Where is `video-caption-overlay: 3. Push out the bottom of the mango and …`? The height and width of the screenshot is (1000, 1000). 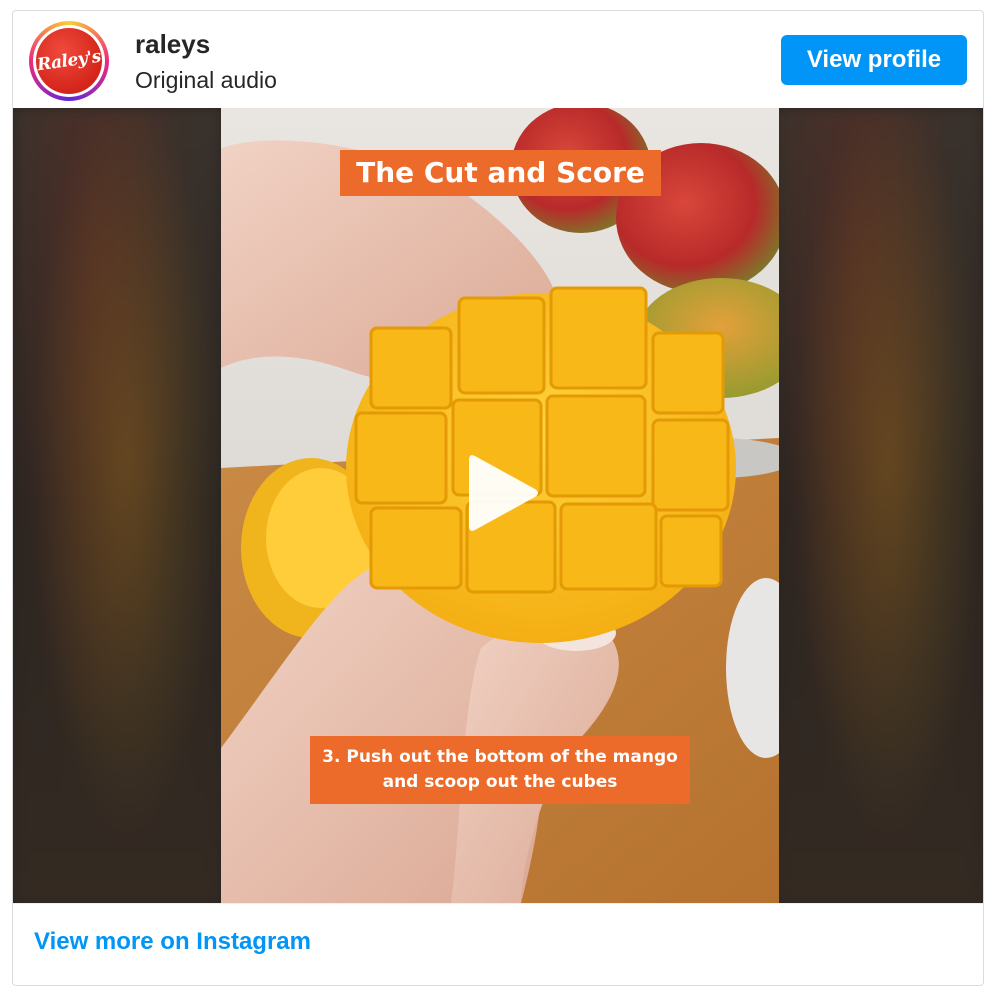
video-caption-overlay: 3. Push out the bottom of the mango and … is located at coordinates (500, 770).